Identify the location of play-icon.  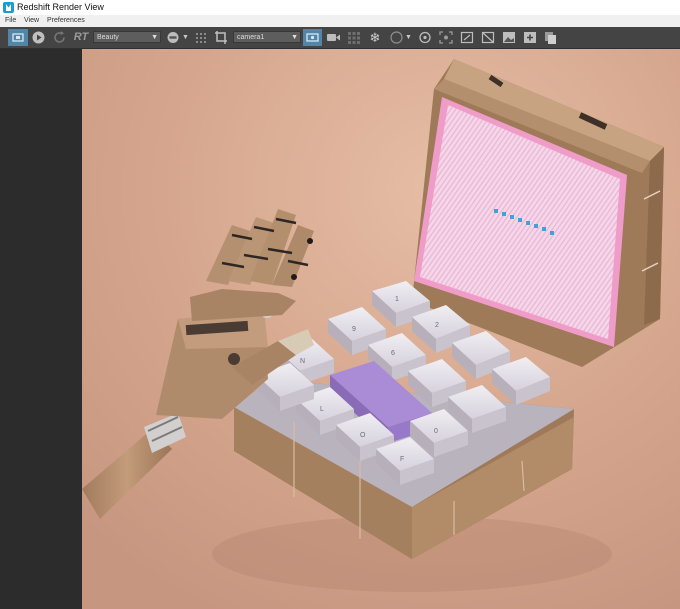
(38, 37).